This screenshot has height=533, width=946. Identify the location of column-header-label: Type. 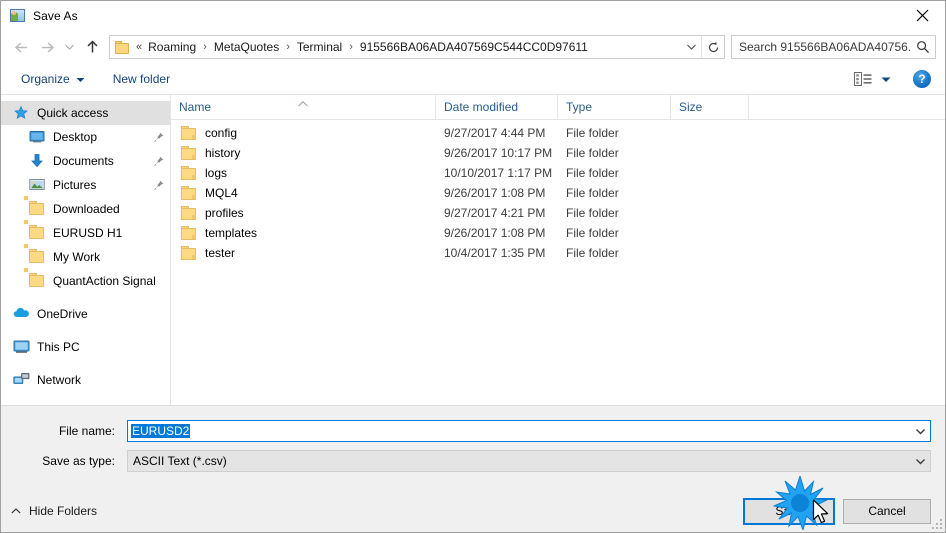
(579, 107).